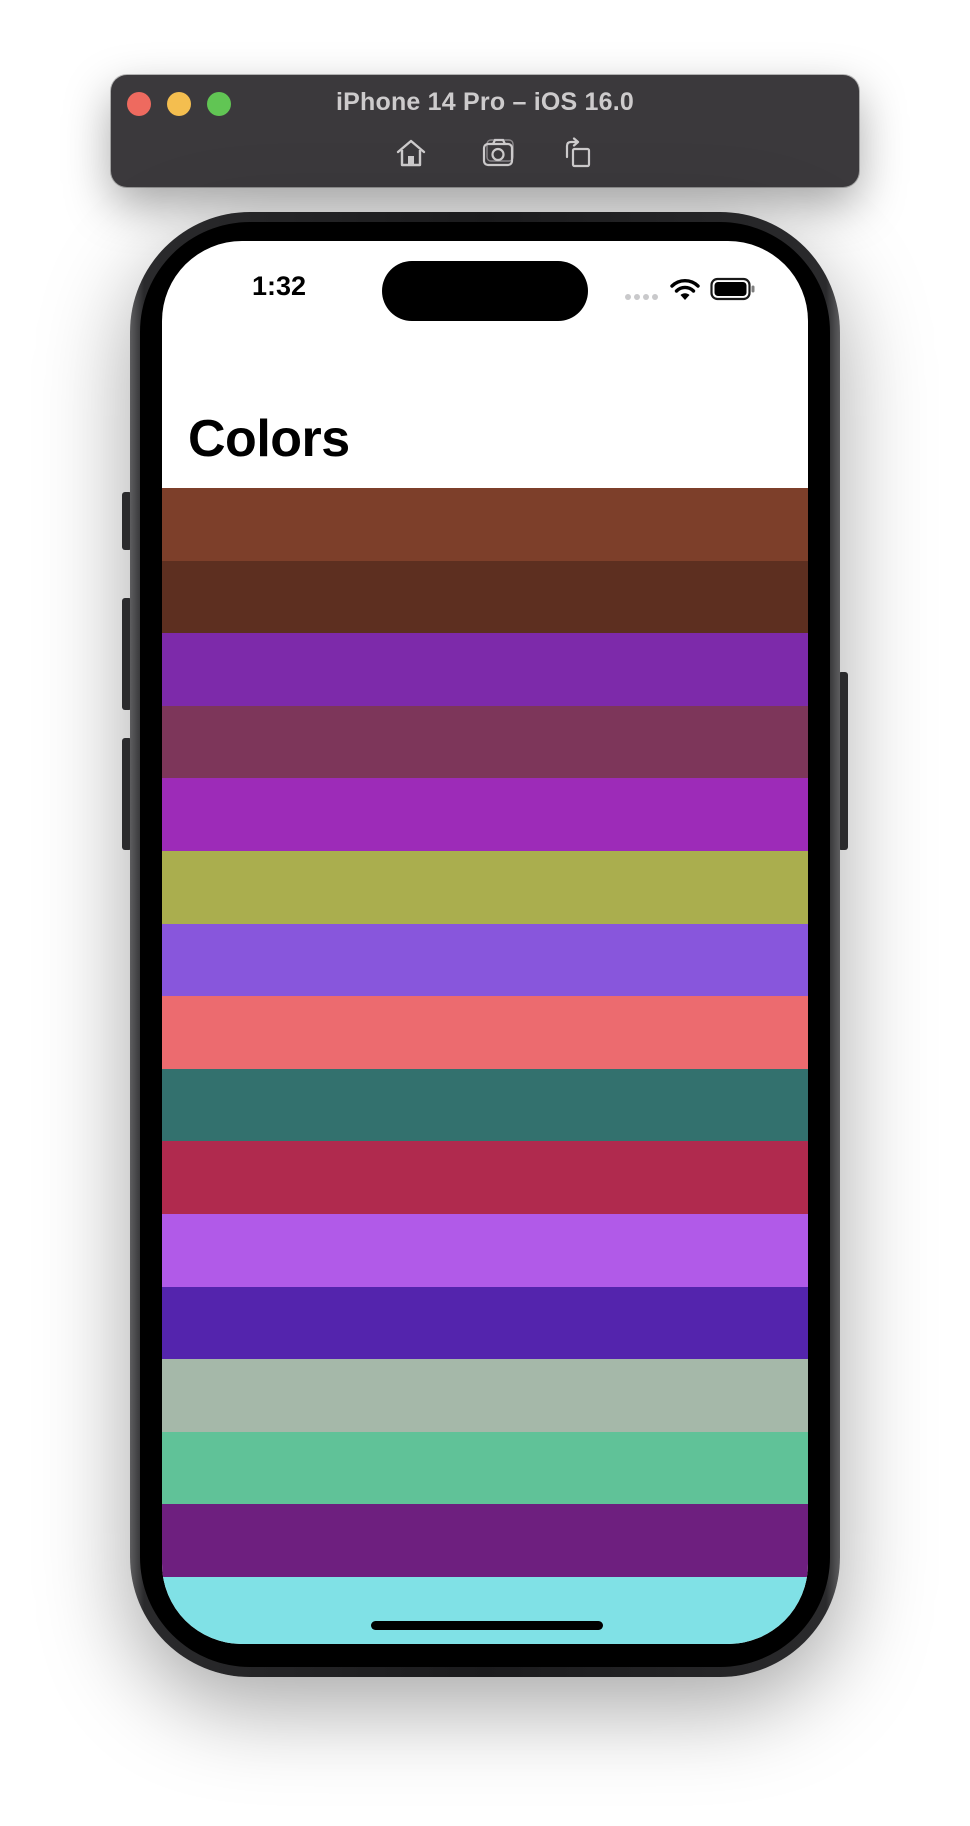 This screenshot has height=1826, width=970. I want to click on rotate-button, so click(577, 153).